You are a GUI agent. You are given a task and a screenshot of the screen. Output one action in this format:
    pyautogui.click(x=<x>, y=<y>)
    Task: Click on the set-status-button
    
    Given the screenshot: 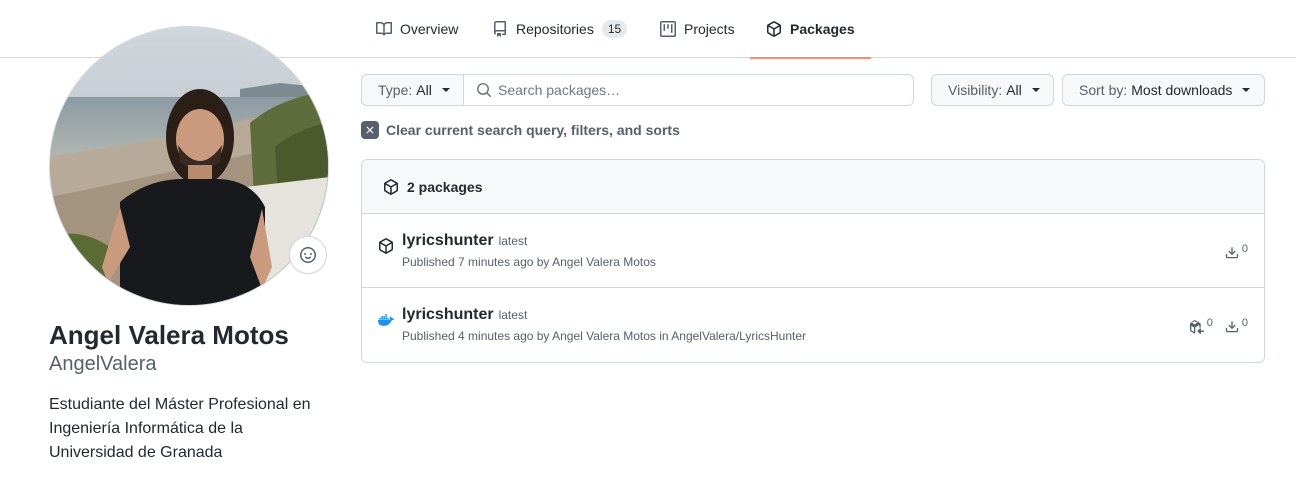 What is the action you would take?
    pyautogui.click(x=308, y=255)
    